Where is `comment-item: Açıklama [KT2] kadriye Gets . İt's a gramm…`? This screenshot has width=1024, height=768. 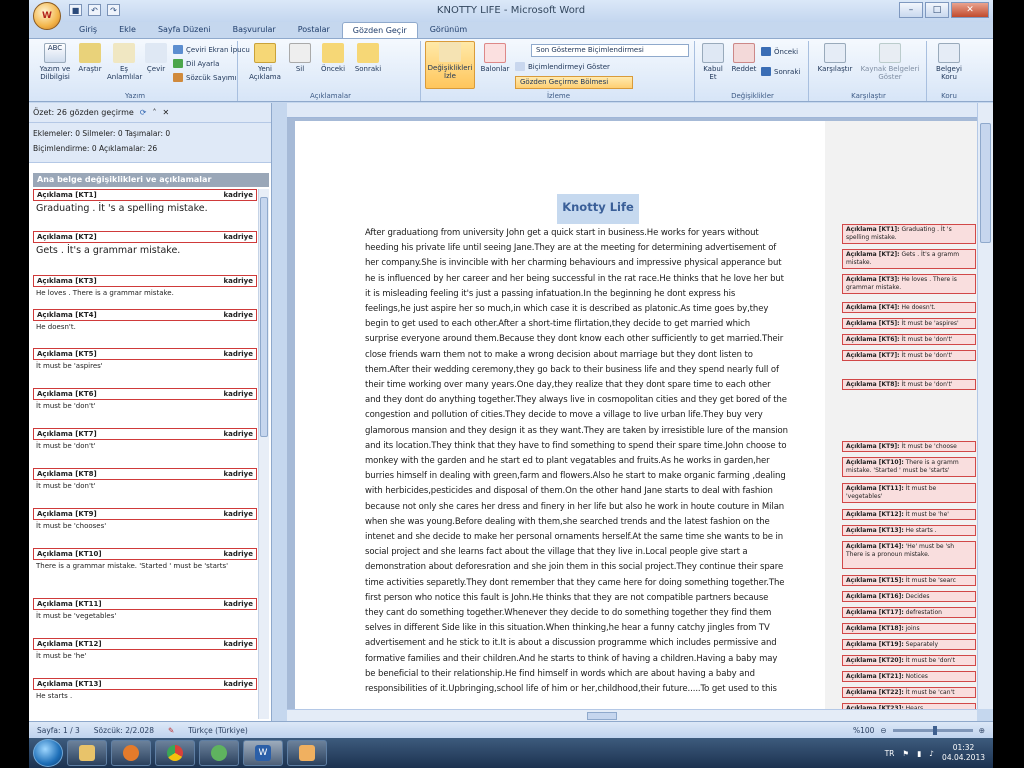 comment-item: Açıklama [KT2] kadriye Gets . İt's a gramm… is located at coordinates (145, 245).